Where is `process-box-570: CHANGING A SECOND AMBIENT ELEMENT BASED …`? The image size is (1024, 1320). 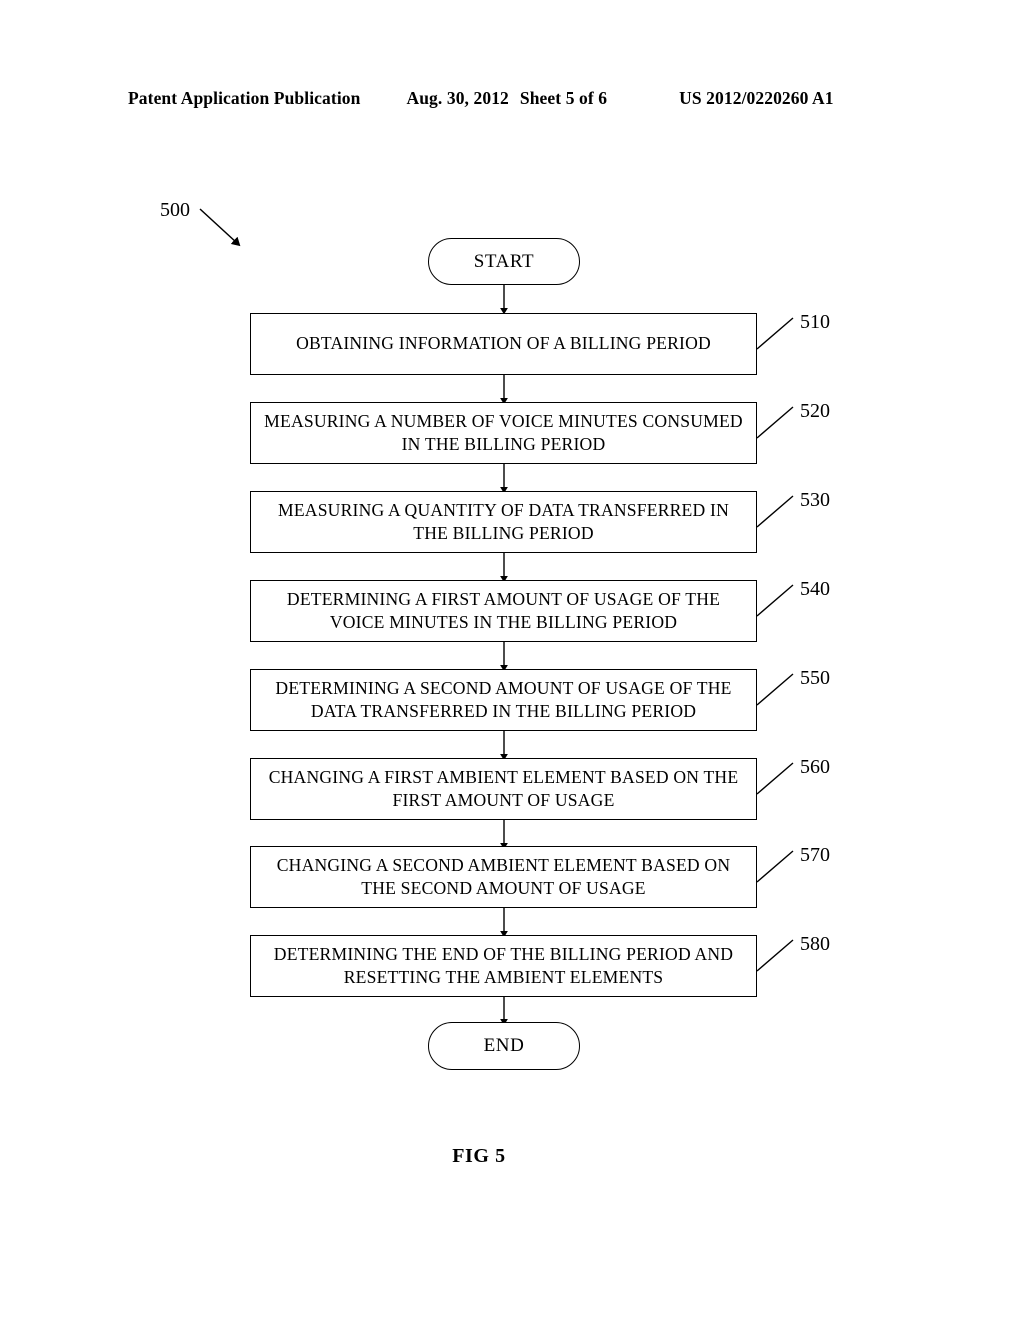 process-box-570: CHANGING A SECOND AMBIENT ELEMENT BASED … is located at coordinates (503, 877).